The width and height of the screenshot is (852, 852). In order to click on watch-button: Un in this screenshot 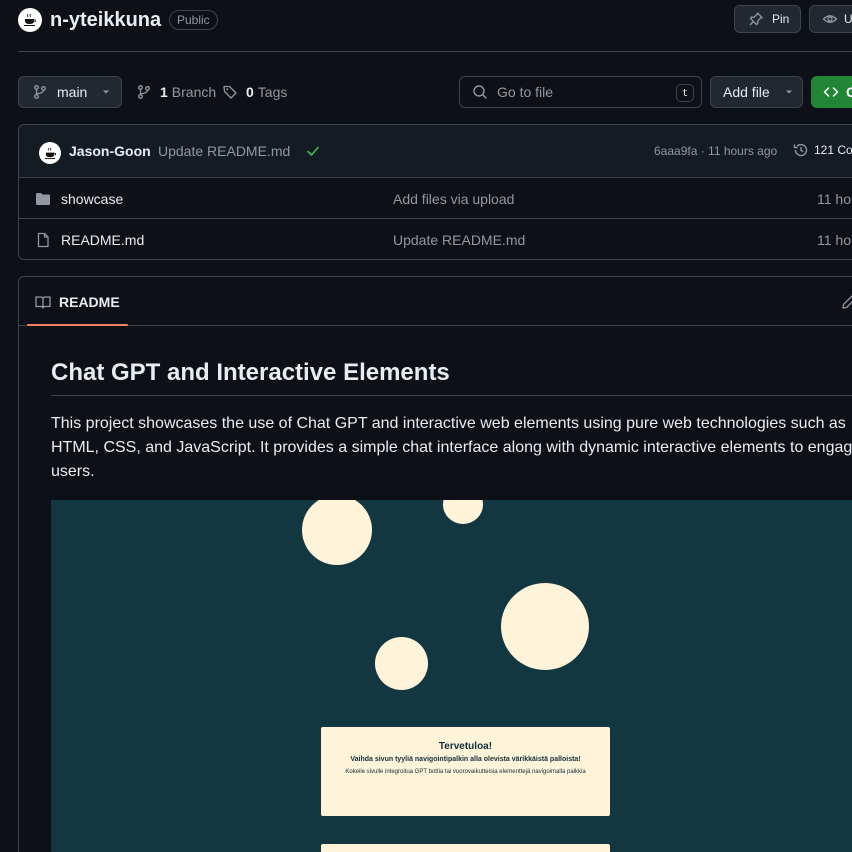, I will do `click(830, 19)`.